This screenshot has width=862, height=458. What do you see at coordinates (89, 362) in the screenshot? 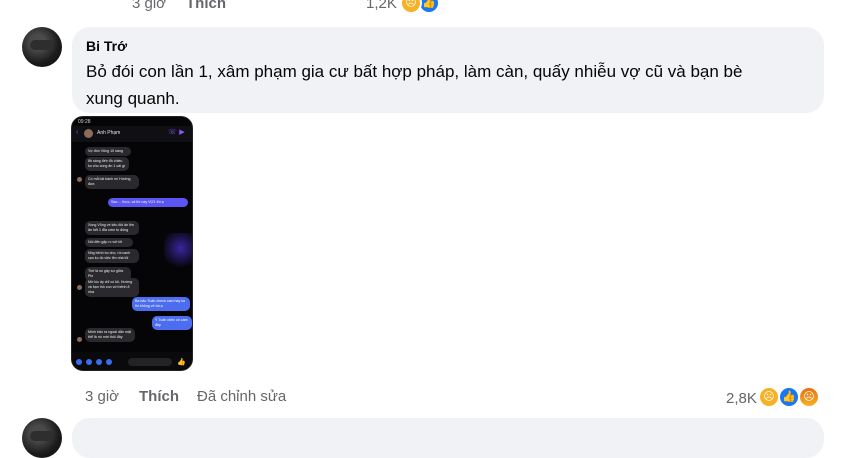
I see `camera-icon` at bounding box center [89, 362].